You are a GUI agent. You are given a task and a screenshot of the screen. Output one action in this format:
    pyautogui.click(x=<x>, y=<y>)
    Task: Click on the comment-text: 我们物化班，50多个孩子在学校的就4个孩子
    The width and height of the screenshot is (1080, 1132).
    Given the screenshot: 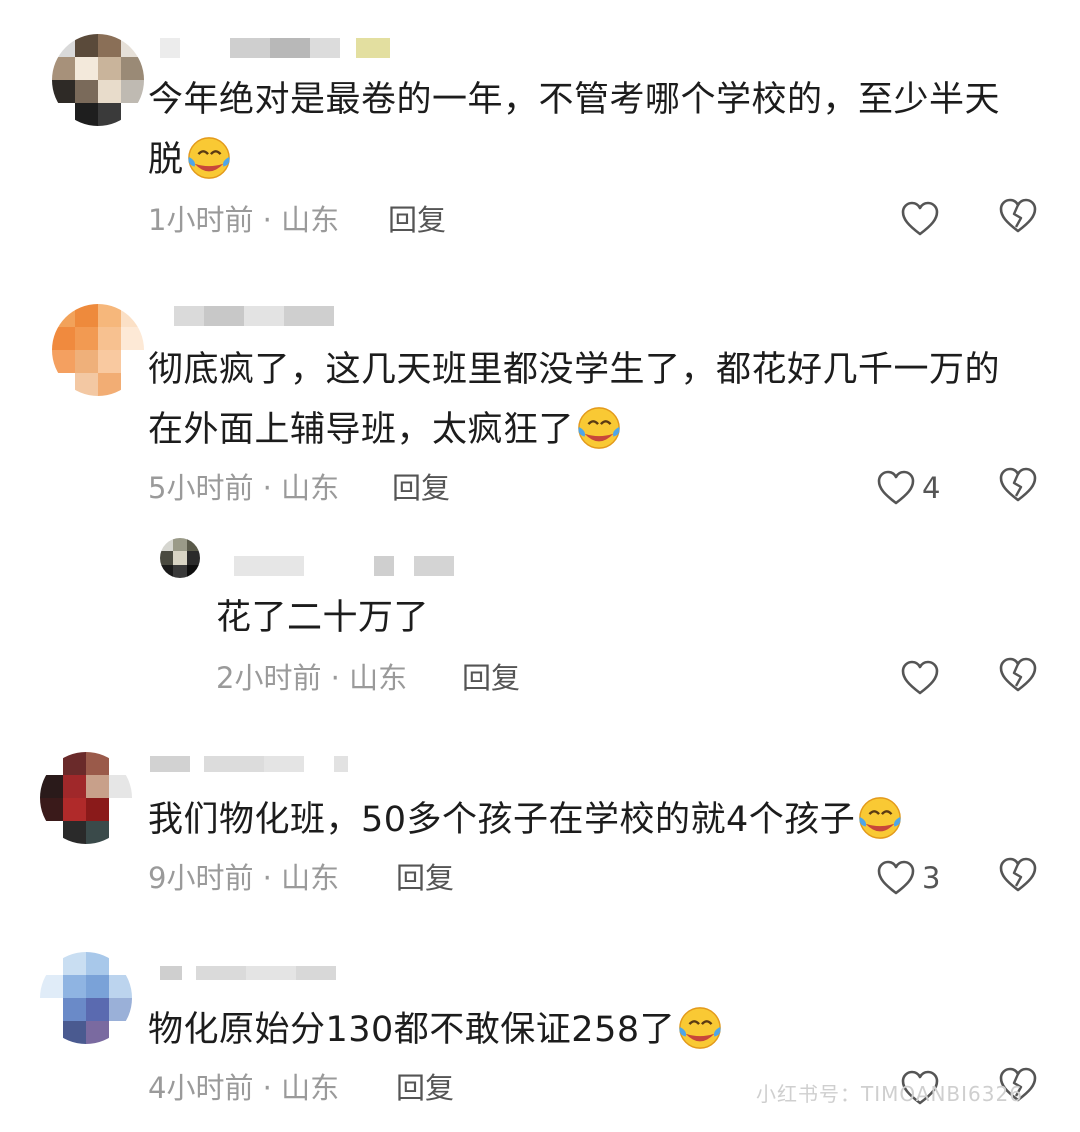 What is the action you would take?
    pyautogui.click(x=588, y=820)
    